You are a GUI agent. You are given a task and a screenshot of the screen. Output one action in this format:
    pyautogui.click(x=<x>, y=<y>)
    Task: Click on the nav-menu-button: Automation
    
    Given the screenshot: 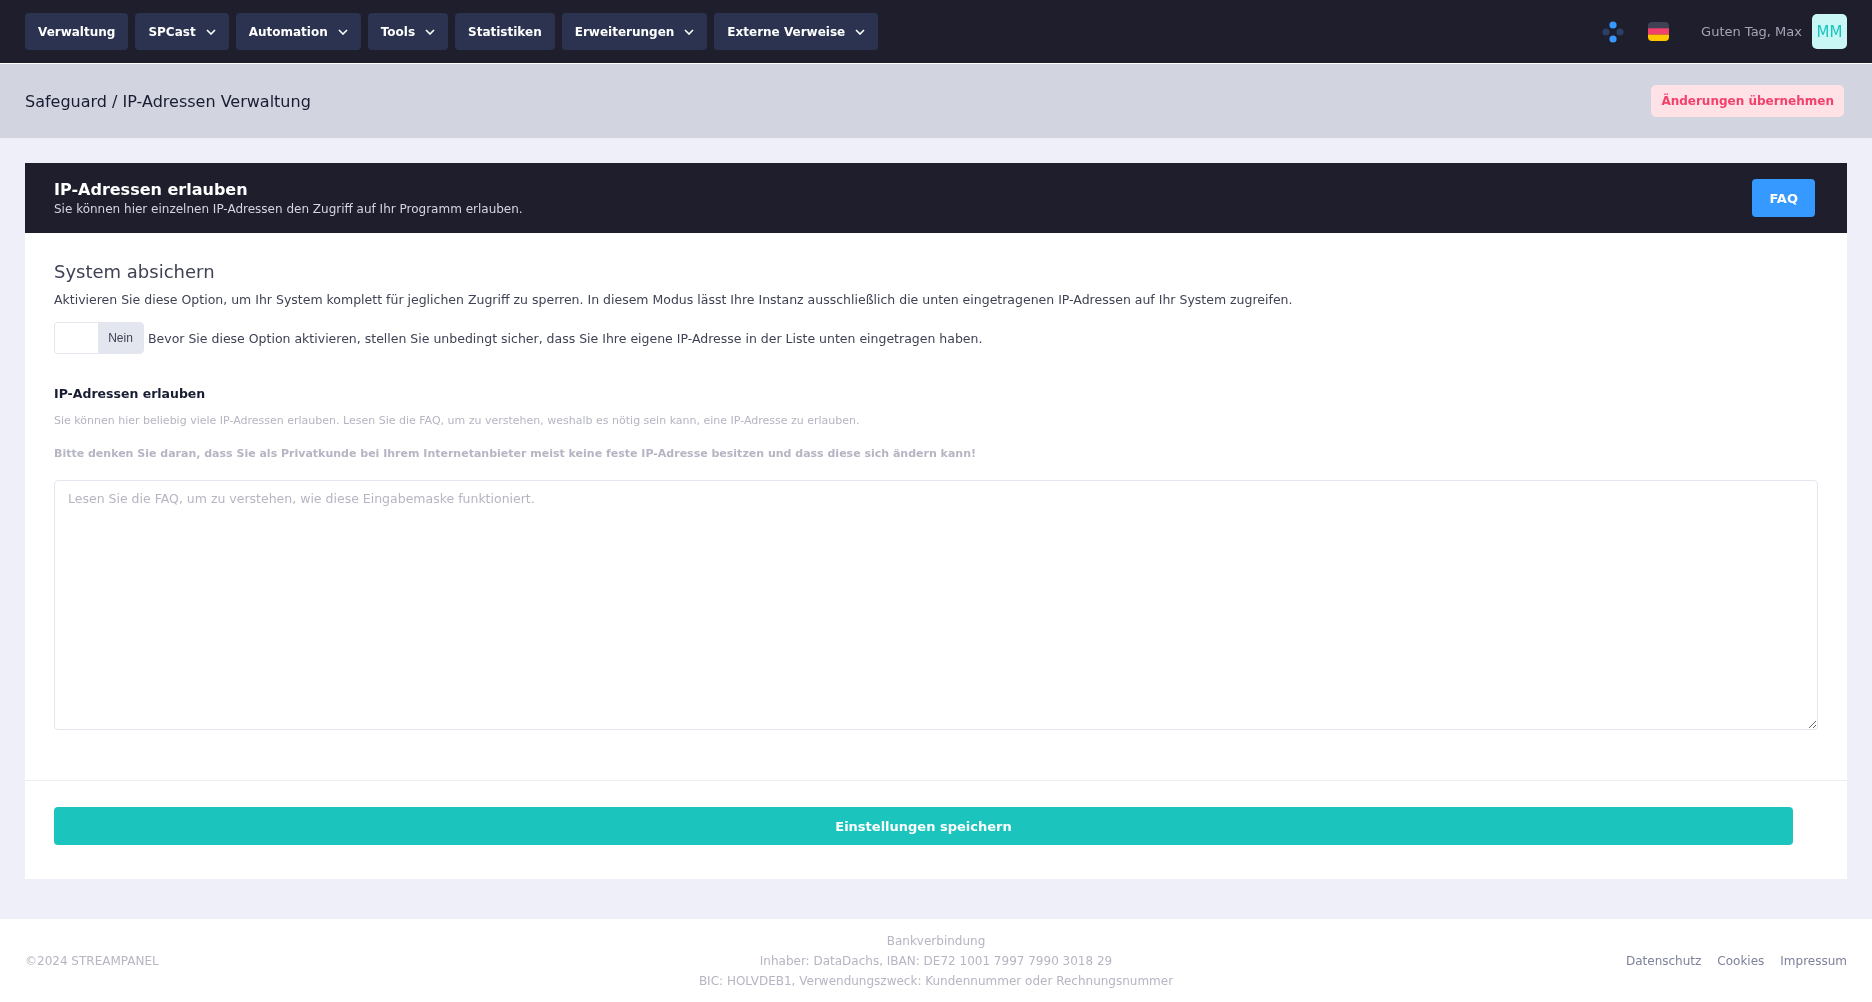 What is the action you would take?
    pyautogui.click(x=298, y=31)
    